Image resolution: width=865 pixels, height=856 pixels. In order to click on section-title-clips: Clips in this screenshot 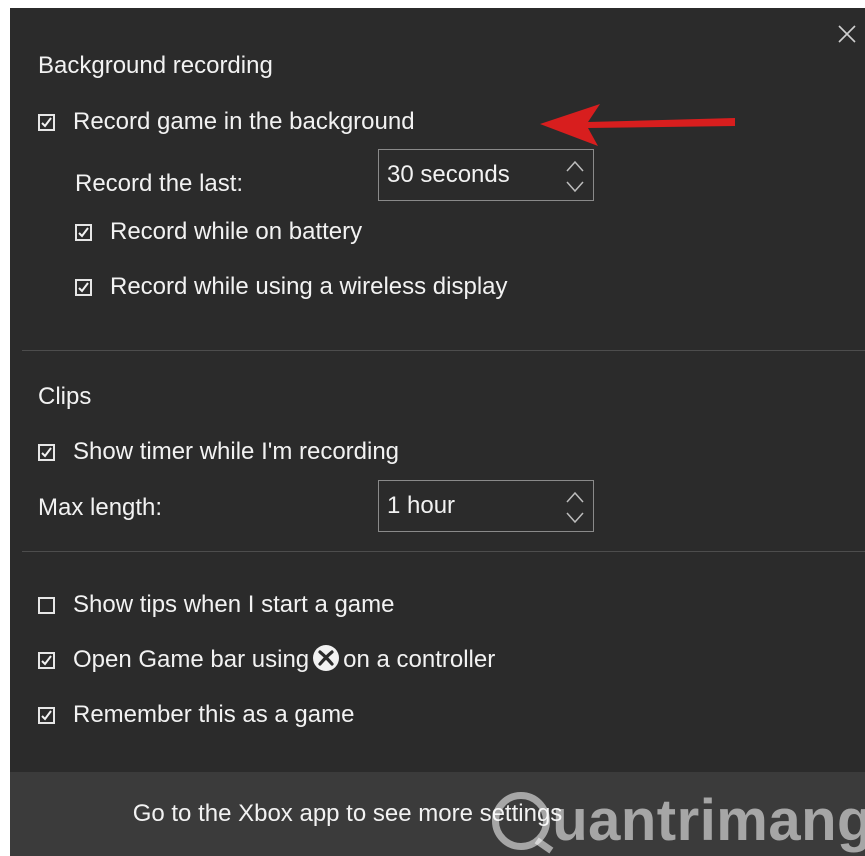, I will do `click(65, 396)`.